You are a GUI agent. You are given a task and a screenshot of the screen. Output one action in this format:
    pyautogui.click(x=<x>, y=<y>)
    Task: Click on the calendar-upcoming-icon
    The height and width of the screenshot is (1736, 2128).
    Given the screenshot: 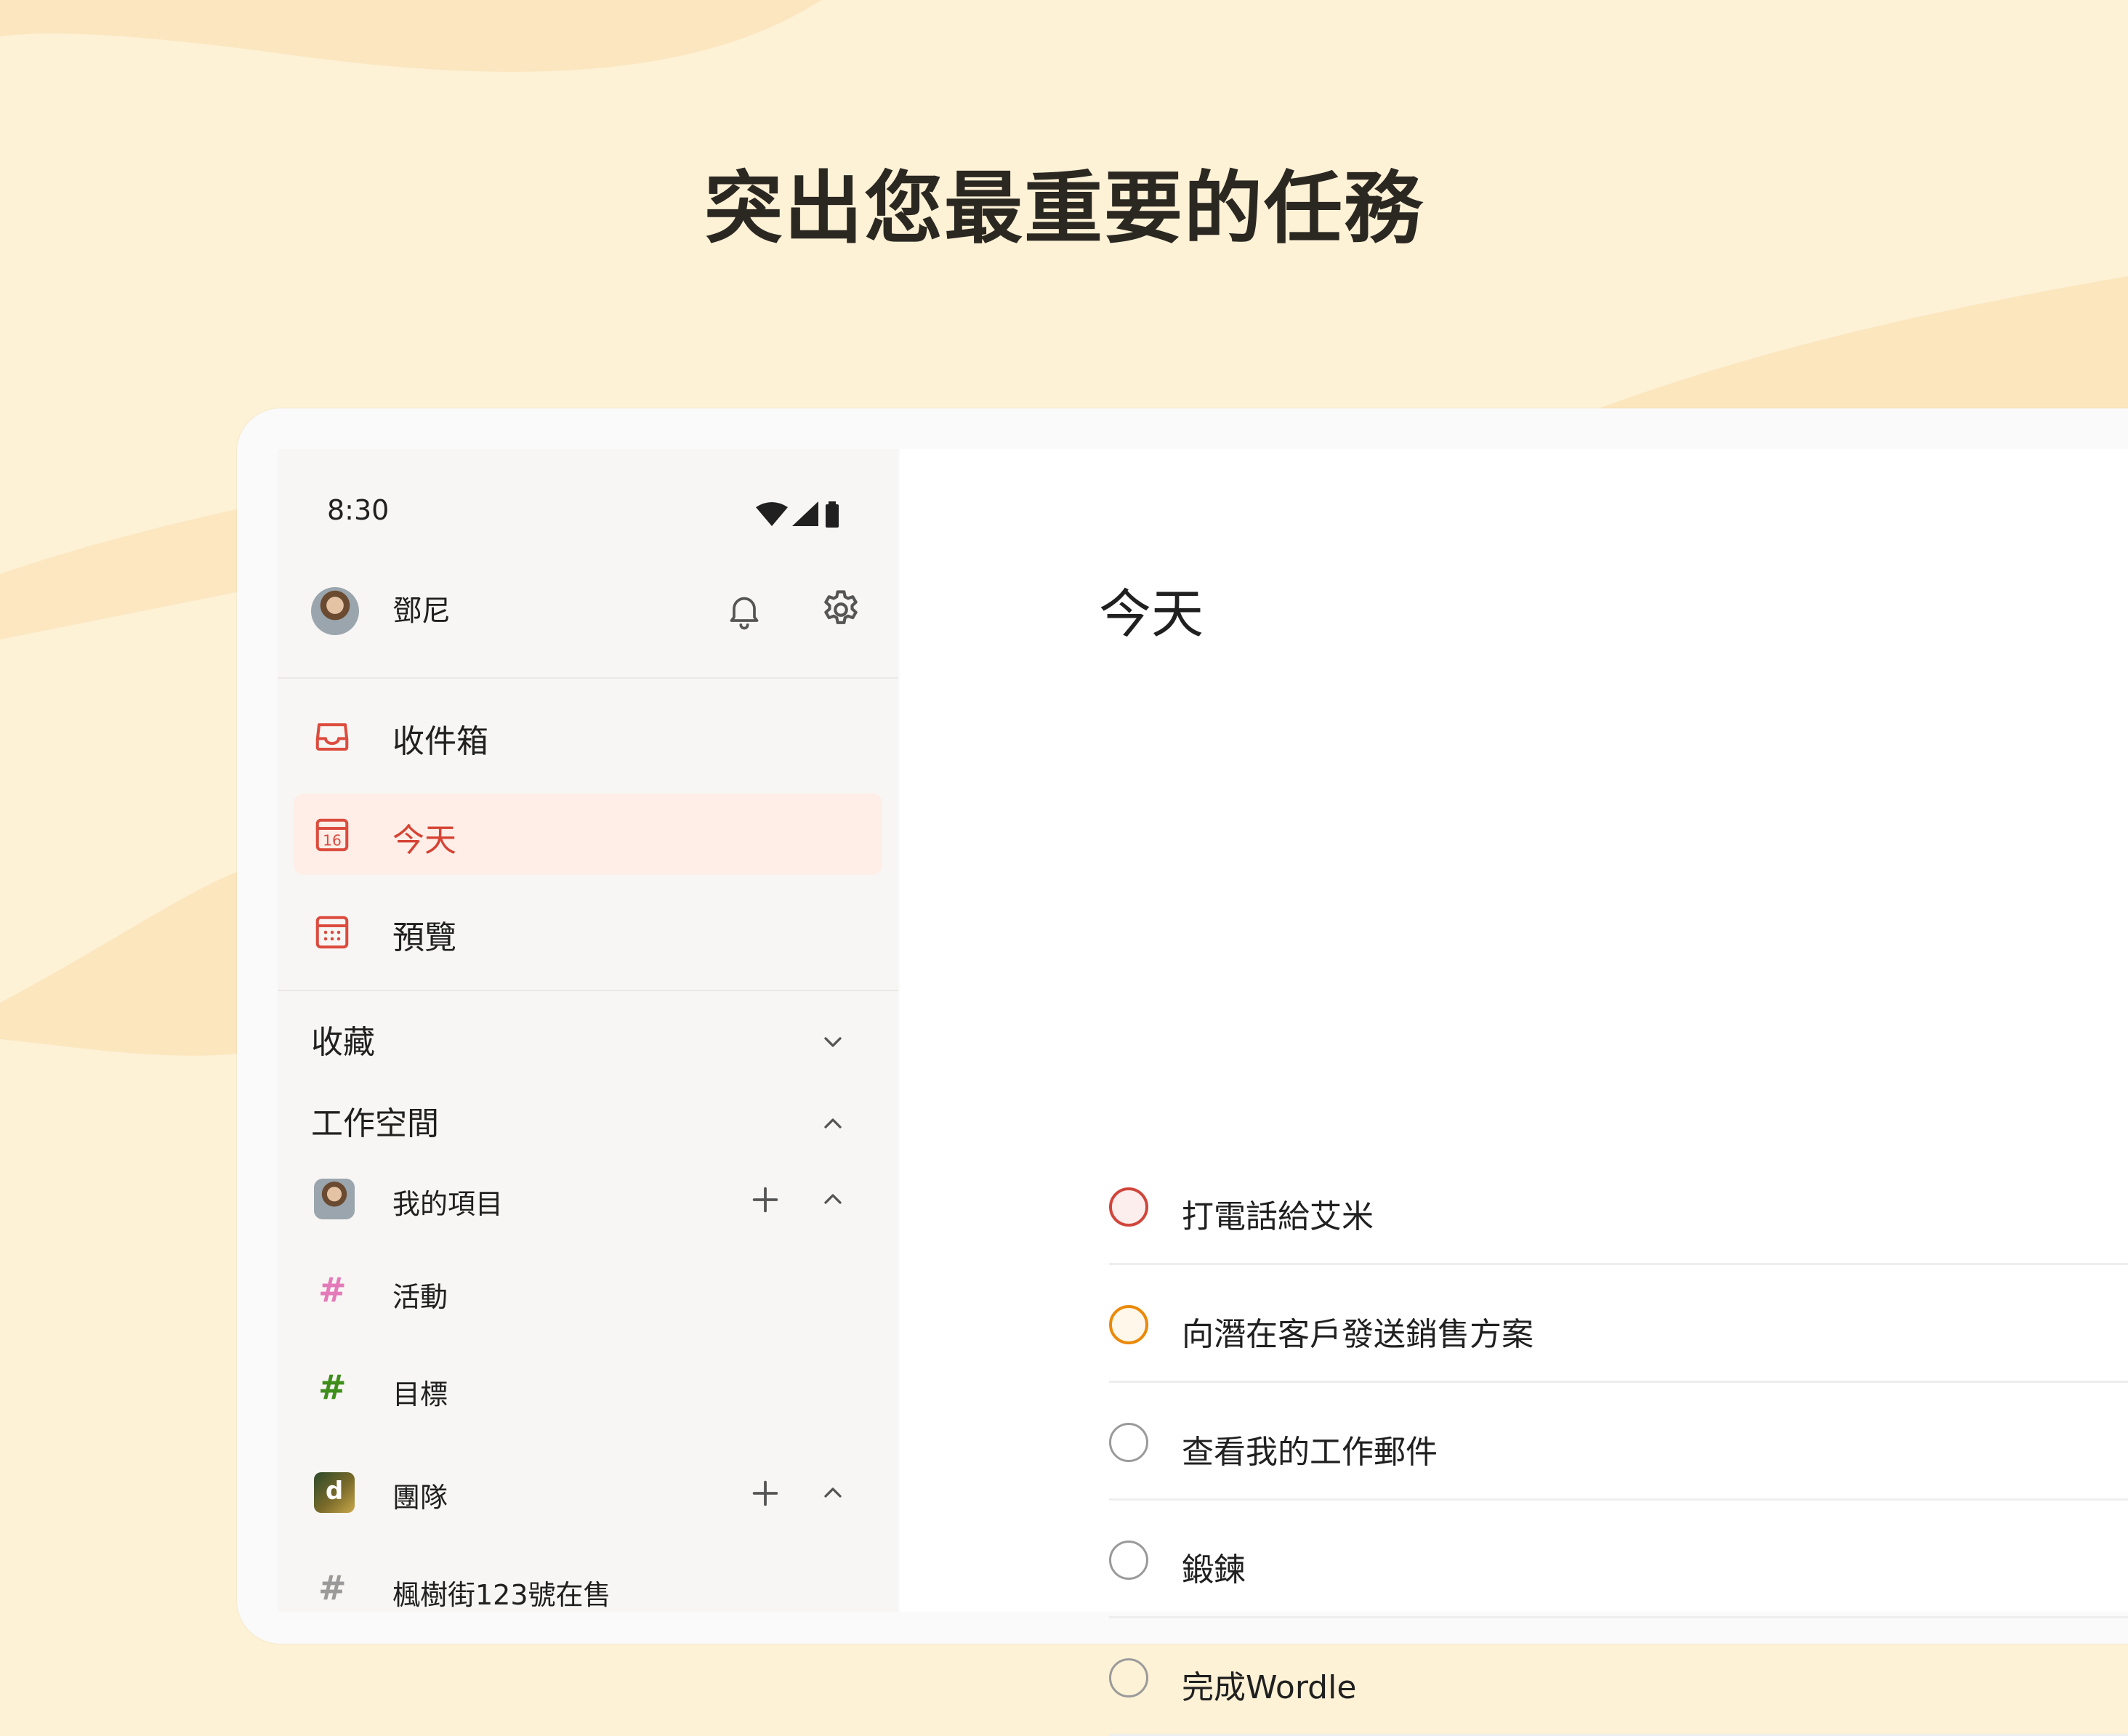 What is the action you would take?
    pyautogui.click(x=332, y=932)
    